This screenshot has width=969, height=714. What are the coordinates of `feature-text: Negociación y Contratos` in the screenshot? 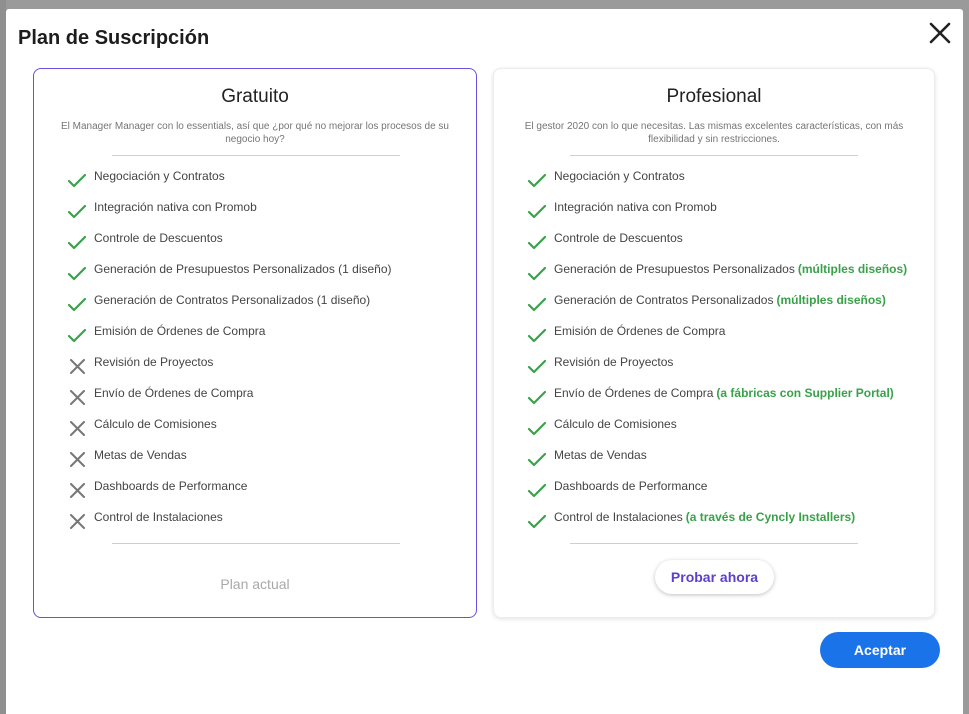 It's located at (159, 176).